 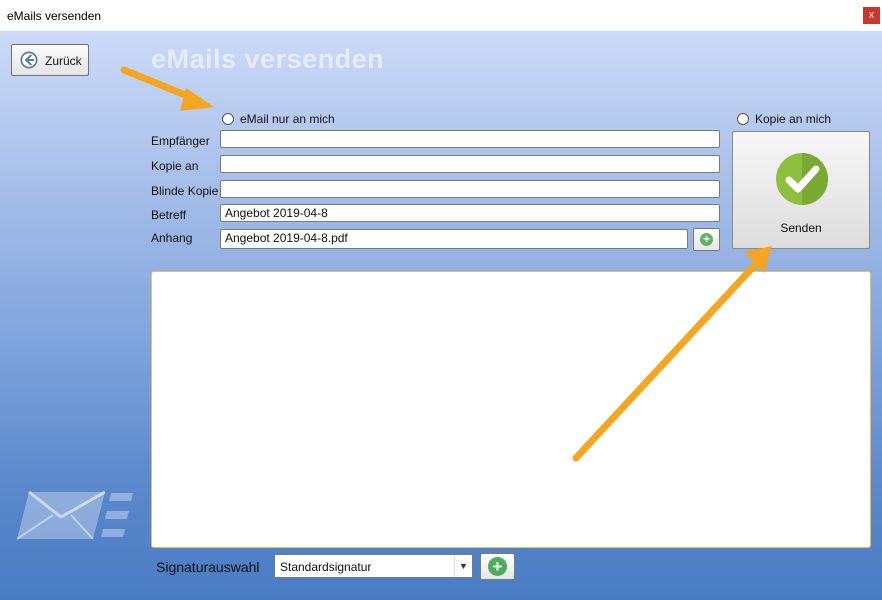 I want to click on signature-label: Signaturauswahl, so click(x=208, y=567).